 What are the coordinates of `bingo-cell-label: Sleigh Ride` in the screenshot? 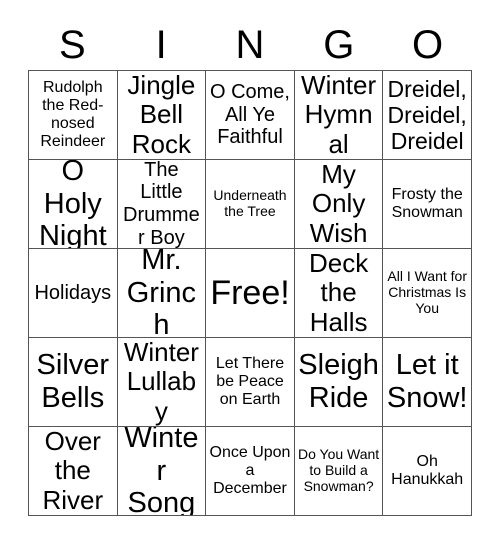 It's located at (338, 381).